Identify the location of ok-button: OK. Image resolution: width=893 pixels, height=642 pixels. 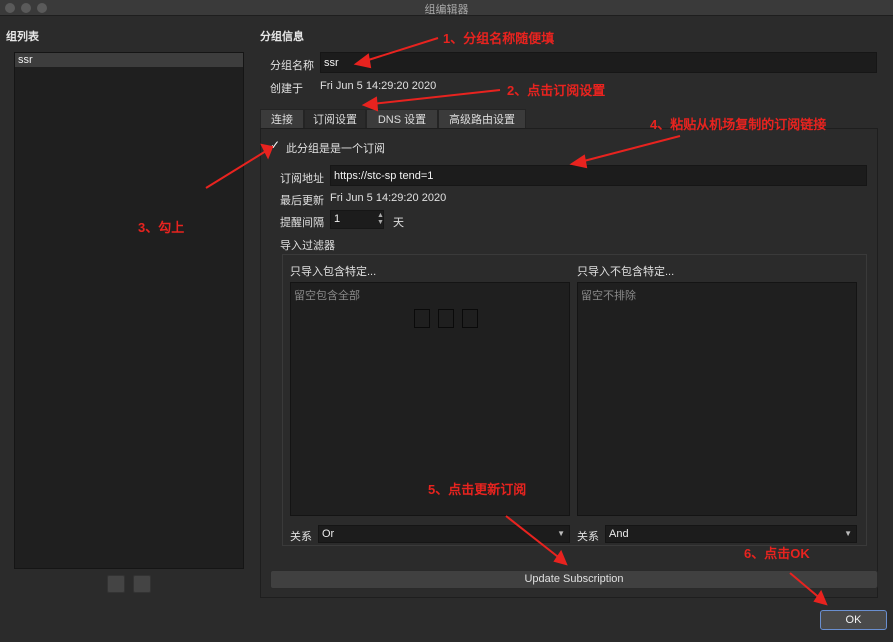
(853, 620).